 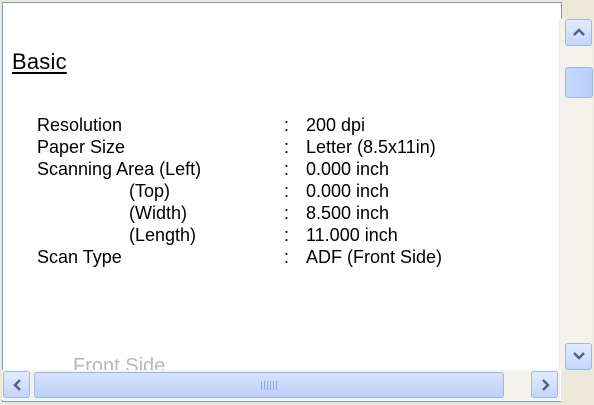 I want to click on row-value-scan-type: ADF (Front Side), so click(x=374, y=257).